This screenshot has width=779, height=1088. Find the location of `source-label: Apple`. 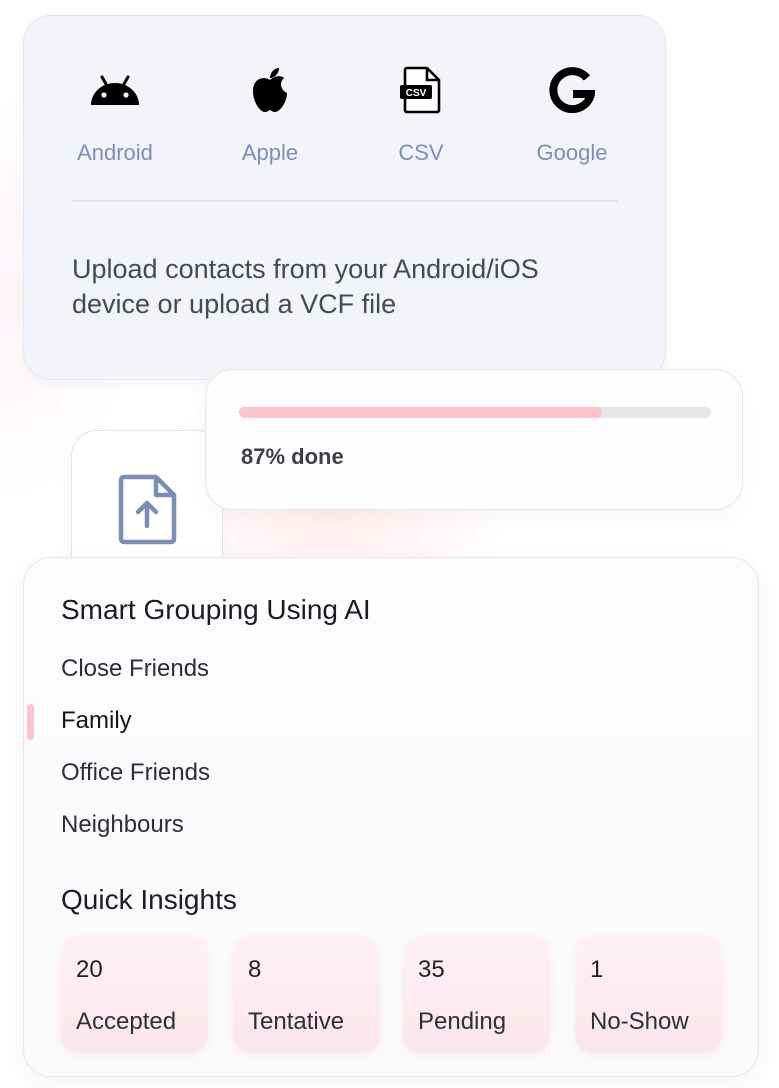

source-label: Apple is located at coordinates (270, 152).